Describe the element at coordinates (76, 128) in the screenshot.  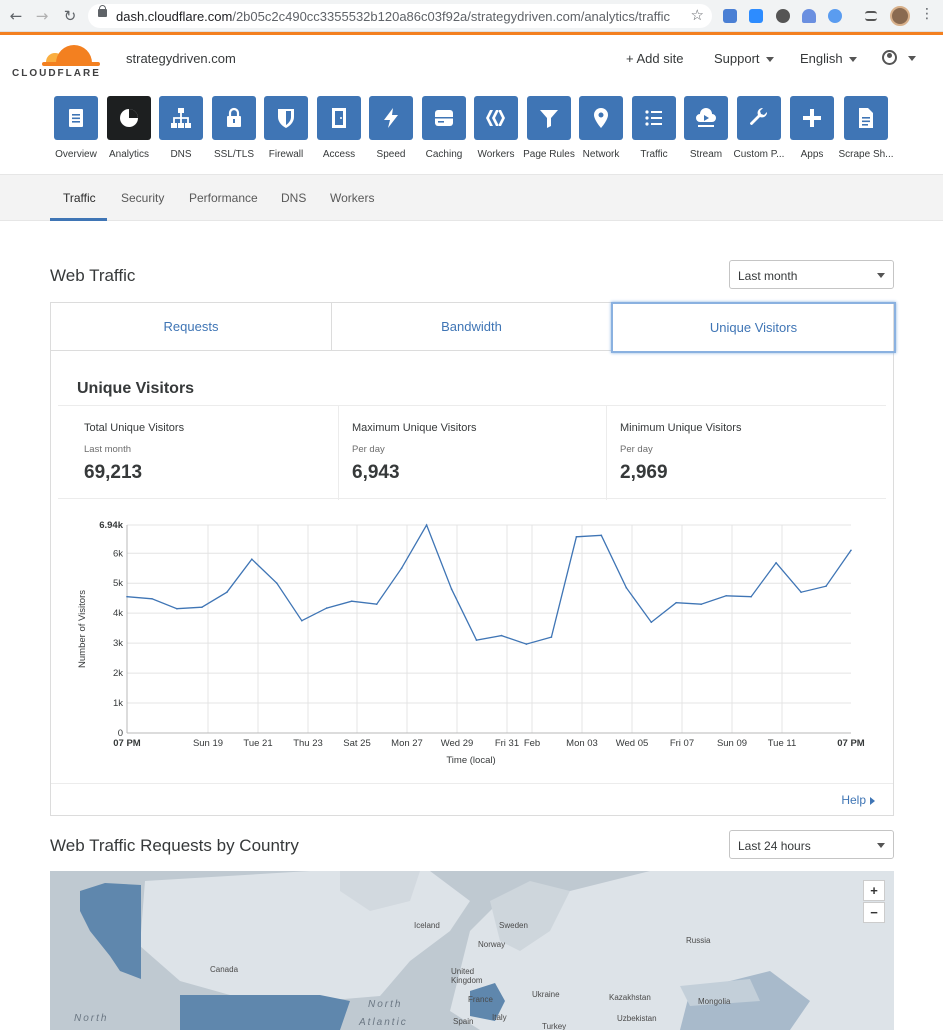
I see `app-overview: Overview` at that location.